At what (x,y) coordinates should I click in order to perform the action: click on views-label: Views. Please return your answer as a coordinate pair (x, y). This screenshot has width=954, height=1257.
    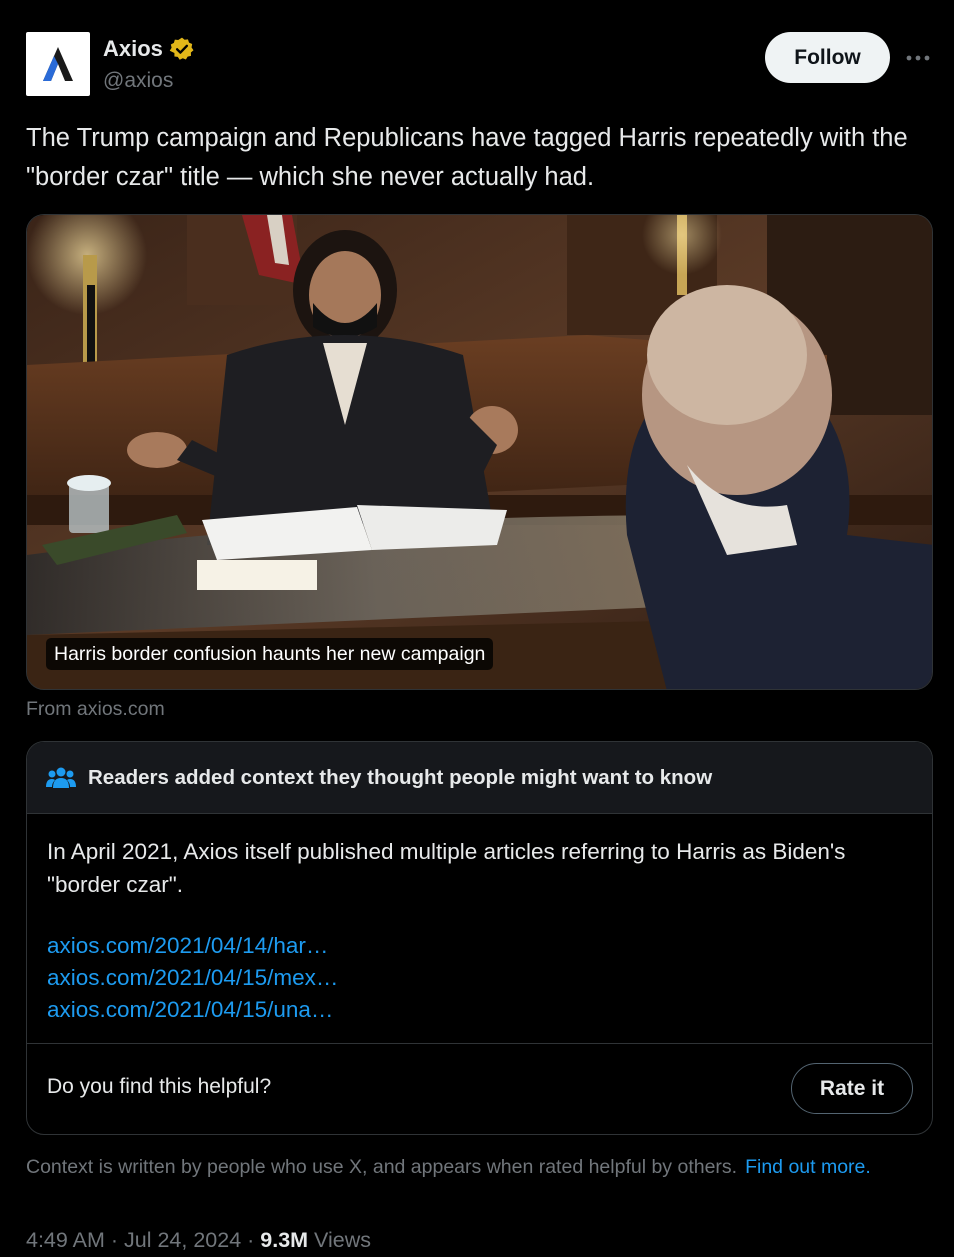
    Looking at the image, I should click on (340, 1240).